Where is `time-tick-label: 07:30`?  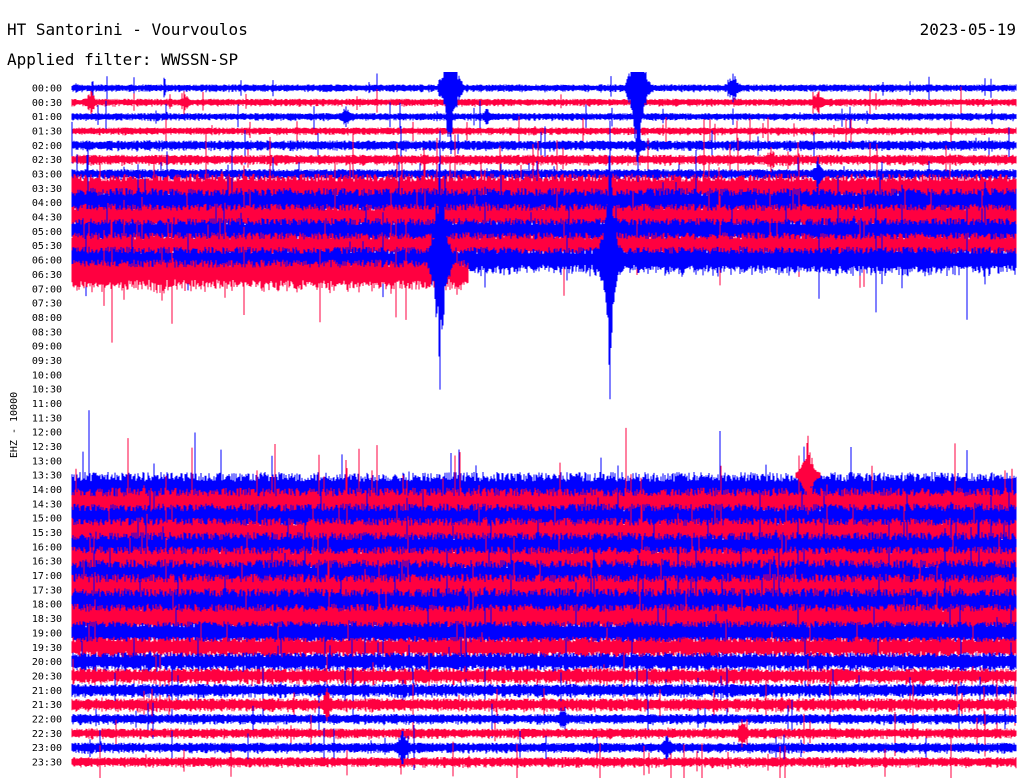
time-tick-label: 07:30 is located at coordinates (47, 304).